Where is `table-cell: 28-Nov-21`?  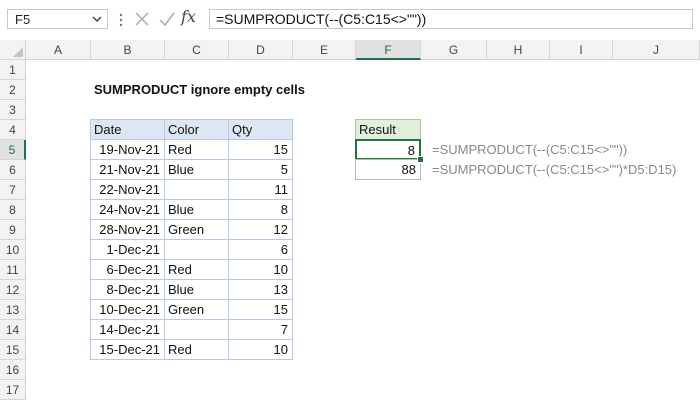 table-cell: 28-Nov-21 is located at coordinates (127, 229).